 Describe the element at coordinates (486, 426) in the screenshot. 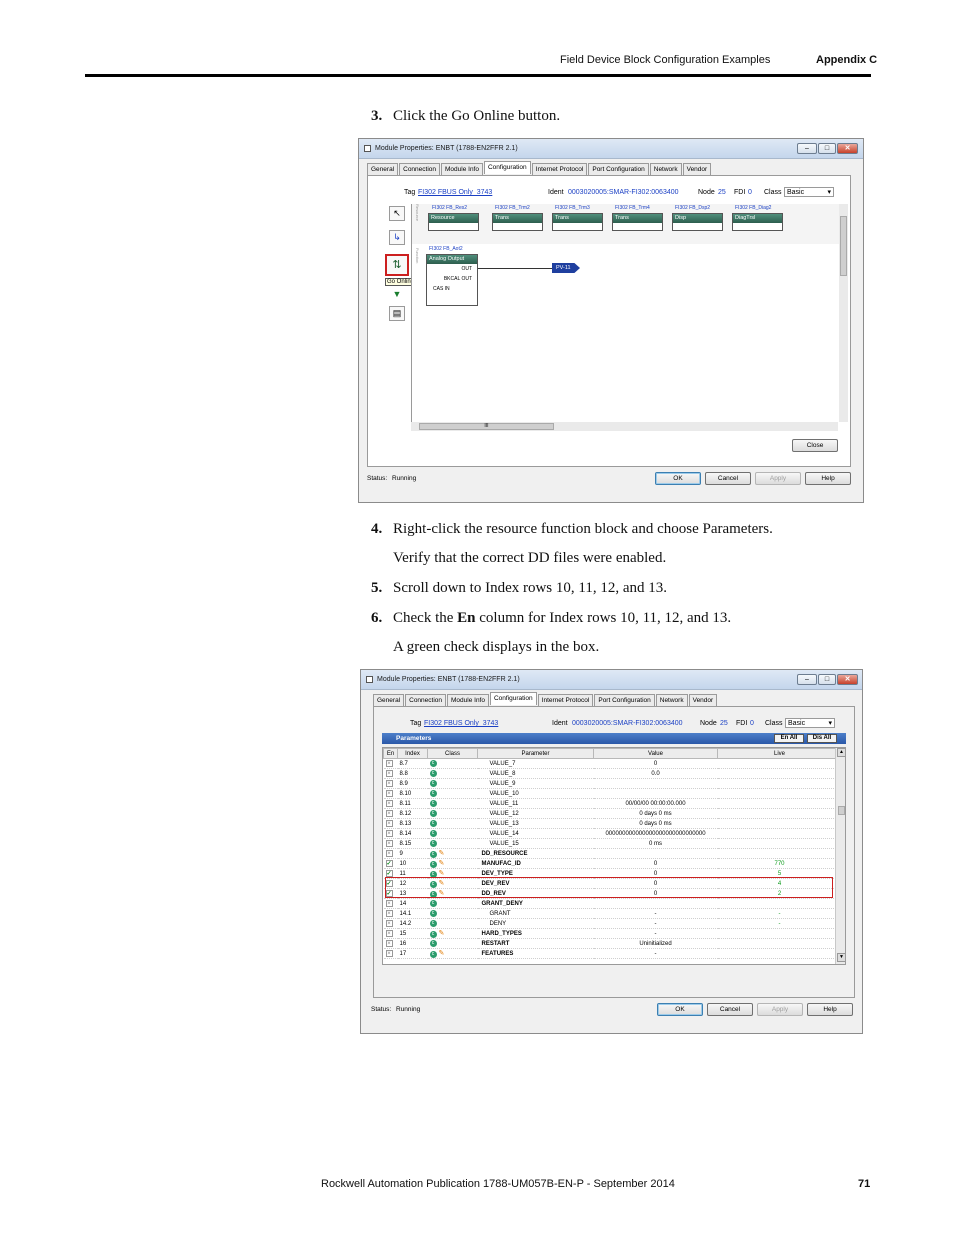

I see `scroll-thumb: III` at that location.